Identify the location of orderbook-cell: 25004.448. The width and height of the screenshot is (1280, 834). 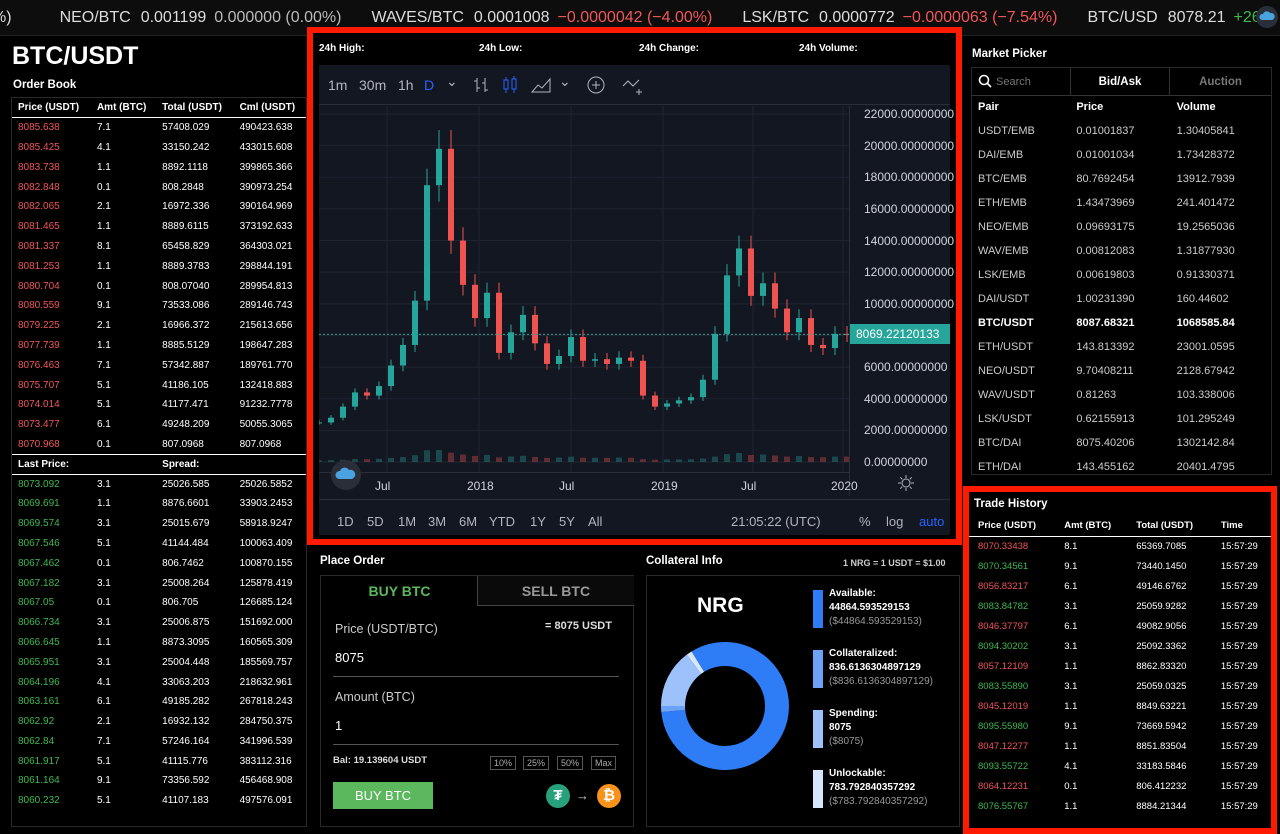
(186, 662).